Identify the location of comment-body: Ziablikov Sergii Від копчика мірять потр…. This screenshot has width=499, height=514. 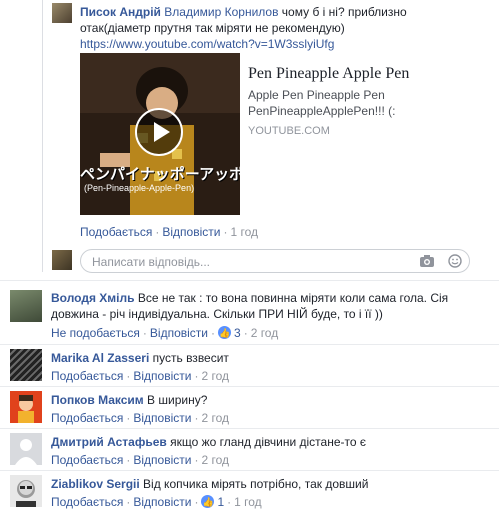
(209, 484).